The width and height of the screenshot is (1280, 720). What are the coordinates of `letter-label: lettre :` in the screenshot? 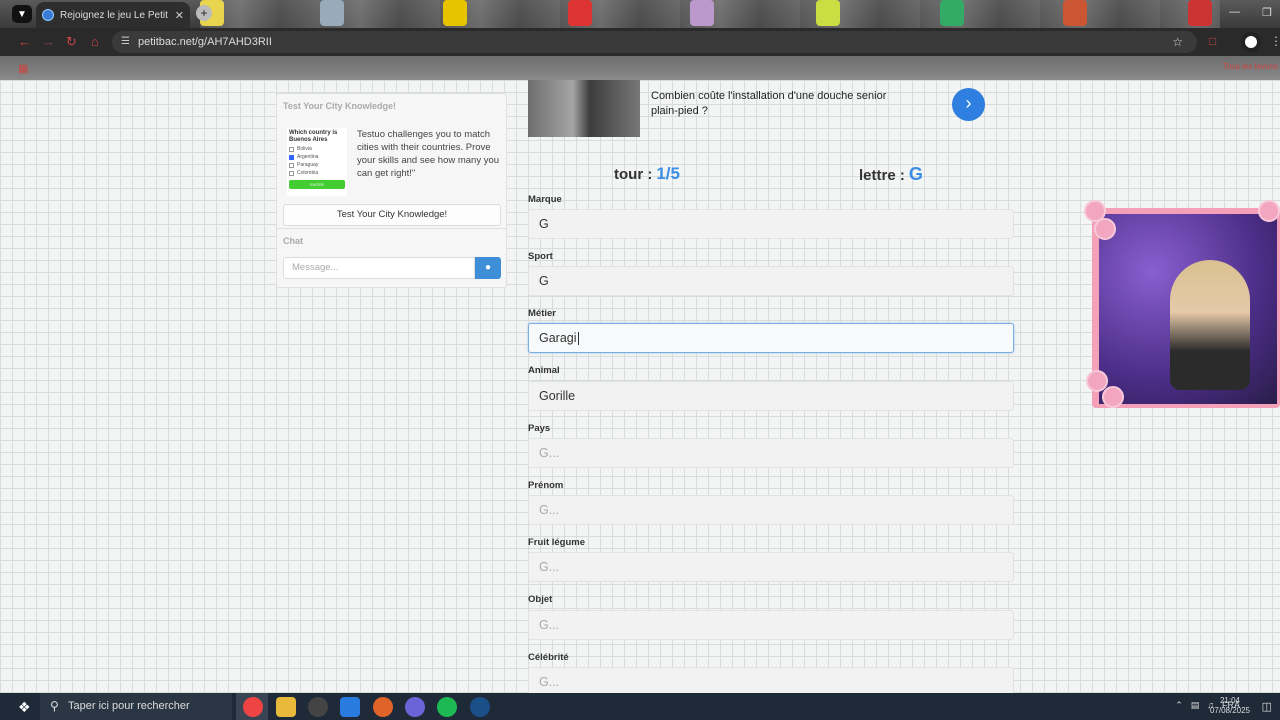 It's located at (882, 175).